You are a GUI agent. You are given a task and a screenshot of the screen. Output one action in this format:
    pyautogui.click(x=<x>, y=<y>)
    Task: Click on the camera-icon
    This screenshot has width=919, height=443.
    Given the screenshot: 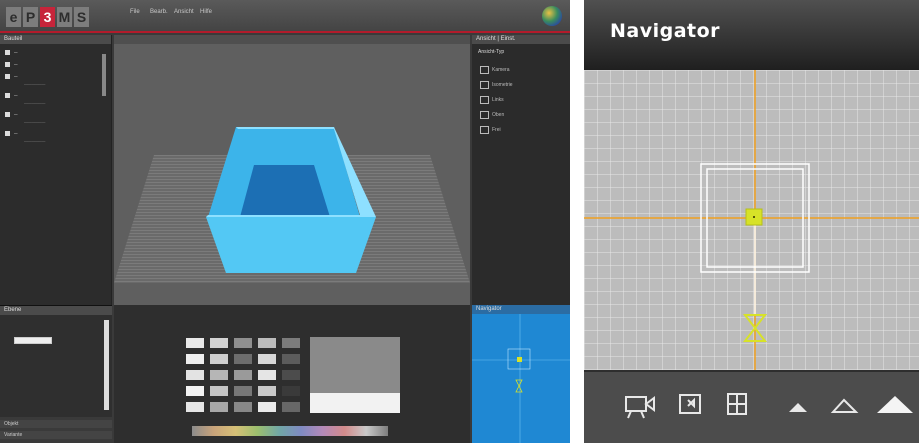 What is the action you would take?
    pyautogui.click(x=640, y=407)
    